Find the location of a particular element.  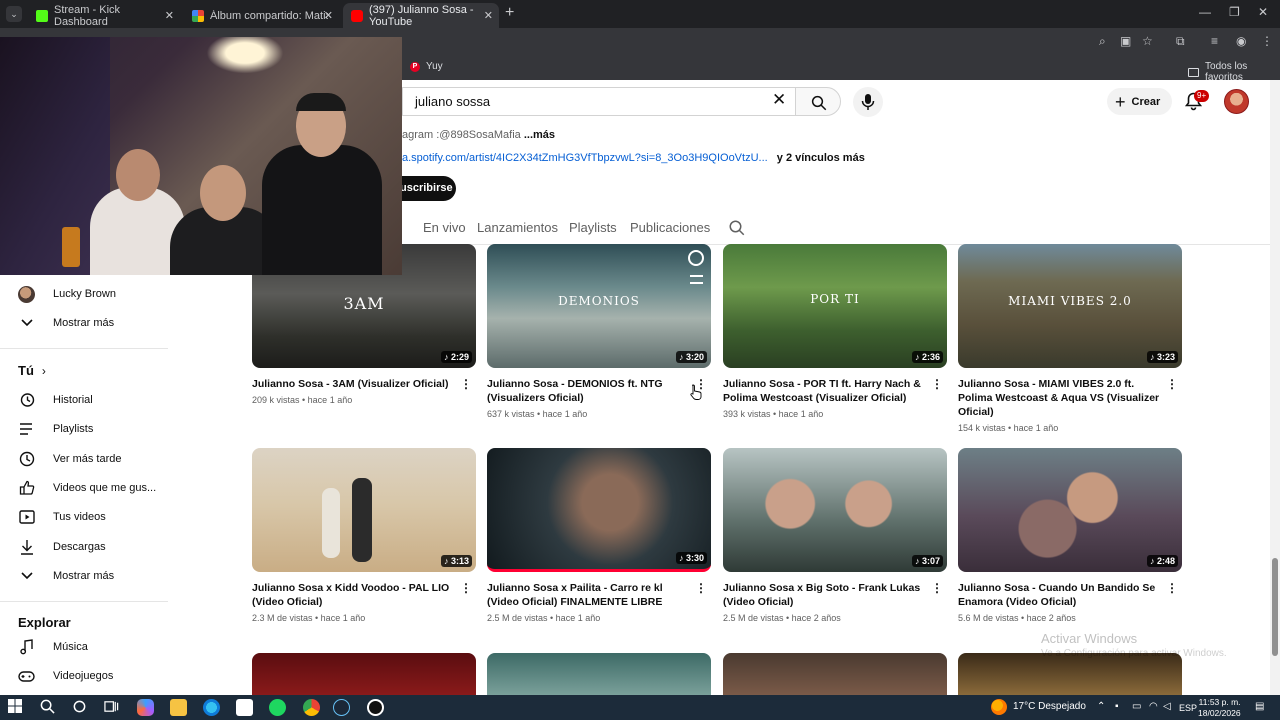

extensions-icon: ⧉ is located at coordinates (1180, 41).